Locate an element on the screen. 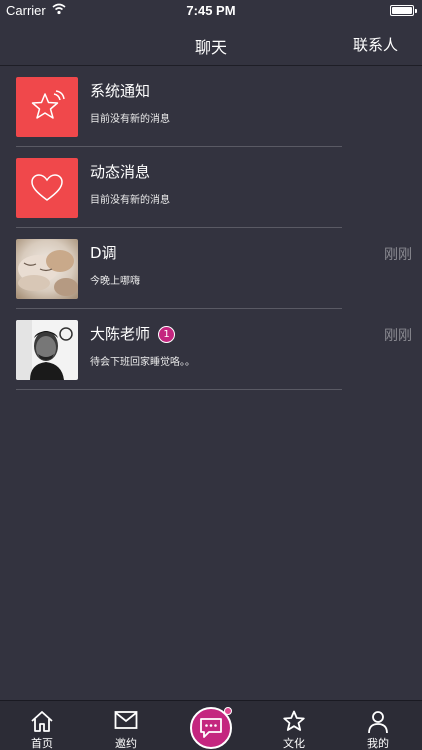 The image size is (422, 750). conversation-row-teacher-chen: 大陈老师 1 待会下班回家睡觉咯。。 刚刚 is located at coordinates (211, 349).